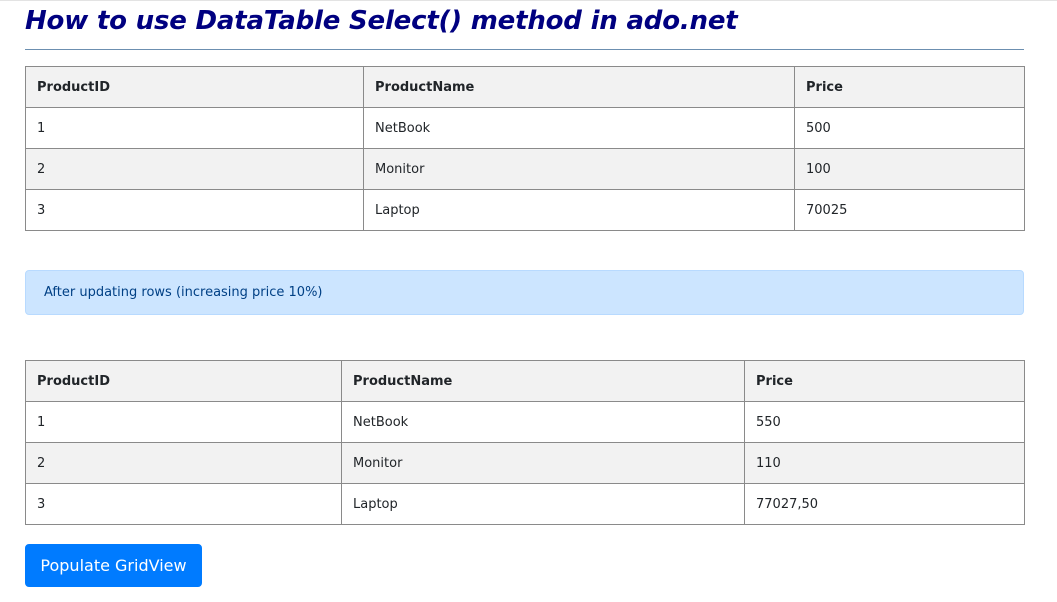 This screenshot has width=1057, height=602. I want to click on cell-price: 500, so click(909, 128).